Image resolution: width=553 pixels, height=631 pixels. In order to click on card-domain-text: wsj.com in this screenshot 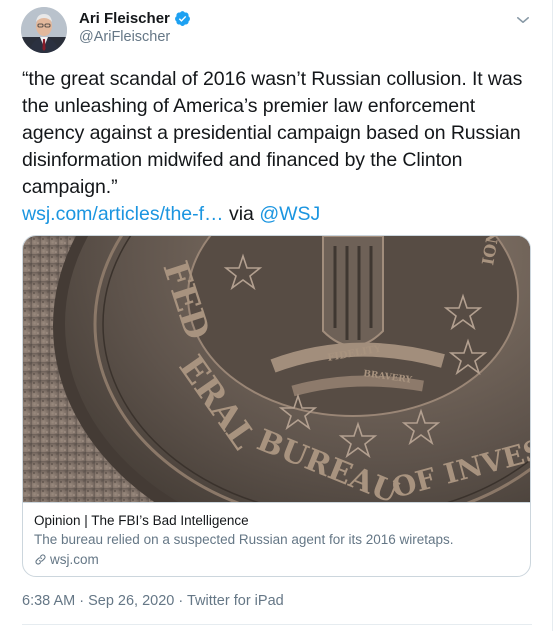, I will do `click(74, 559)`.